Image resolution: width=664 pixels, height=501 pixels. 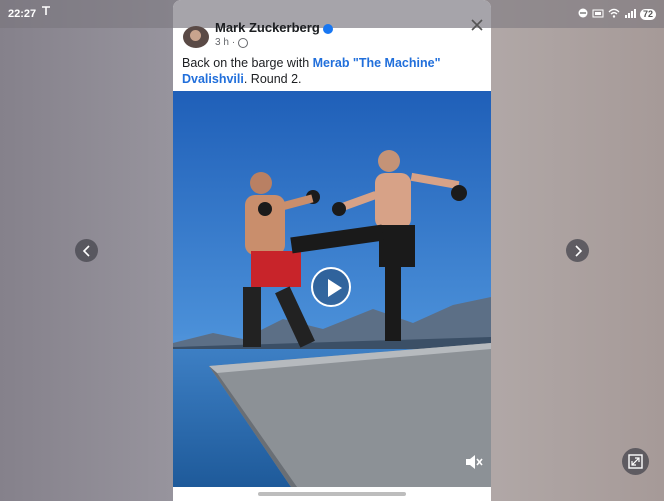 What do you see at coordinates (614, 14) in the screenshot?
I see `wifi-icon` at bounding box center [614, 14].